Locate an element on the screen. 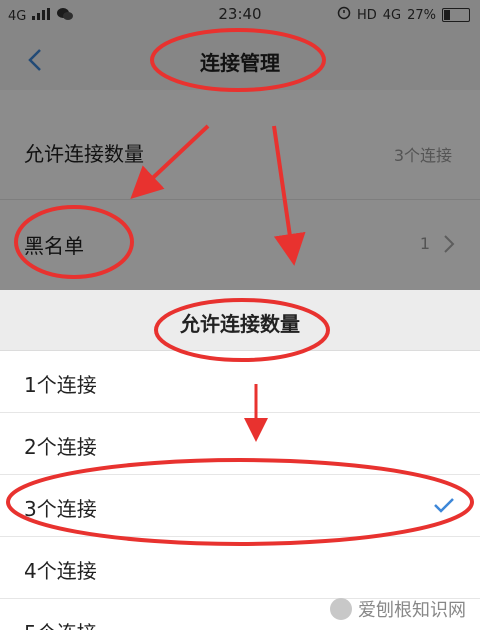 The width and height of the screenshot is (480, 630). watermark-text: 爱刨根知识网 is located at coordinates (412, 610).